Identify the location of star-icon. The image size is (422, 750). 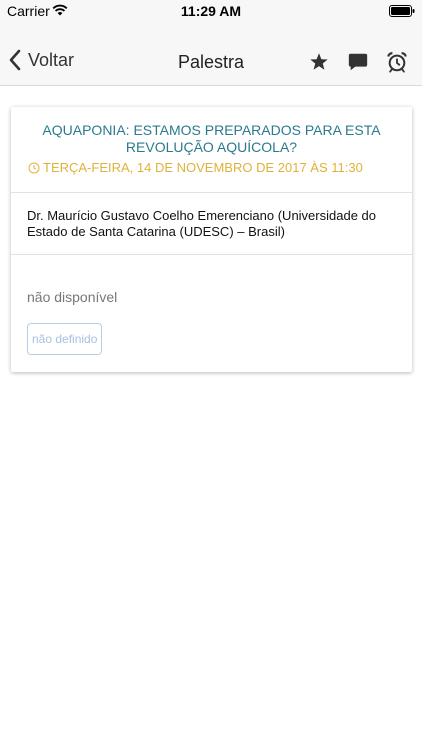
(319, 62).